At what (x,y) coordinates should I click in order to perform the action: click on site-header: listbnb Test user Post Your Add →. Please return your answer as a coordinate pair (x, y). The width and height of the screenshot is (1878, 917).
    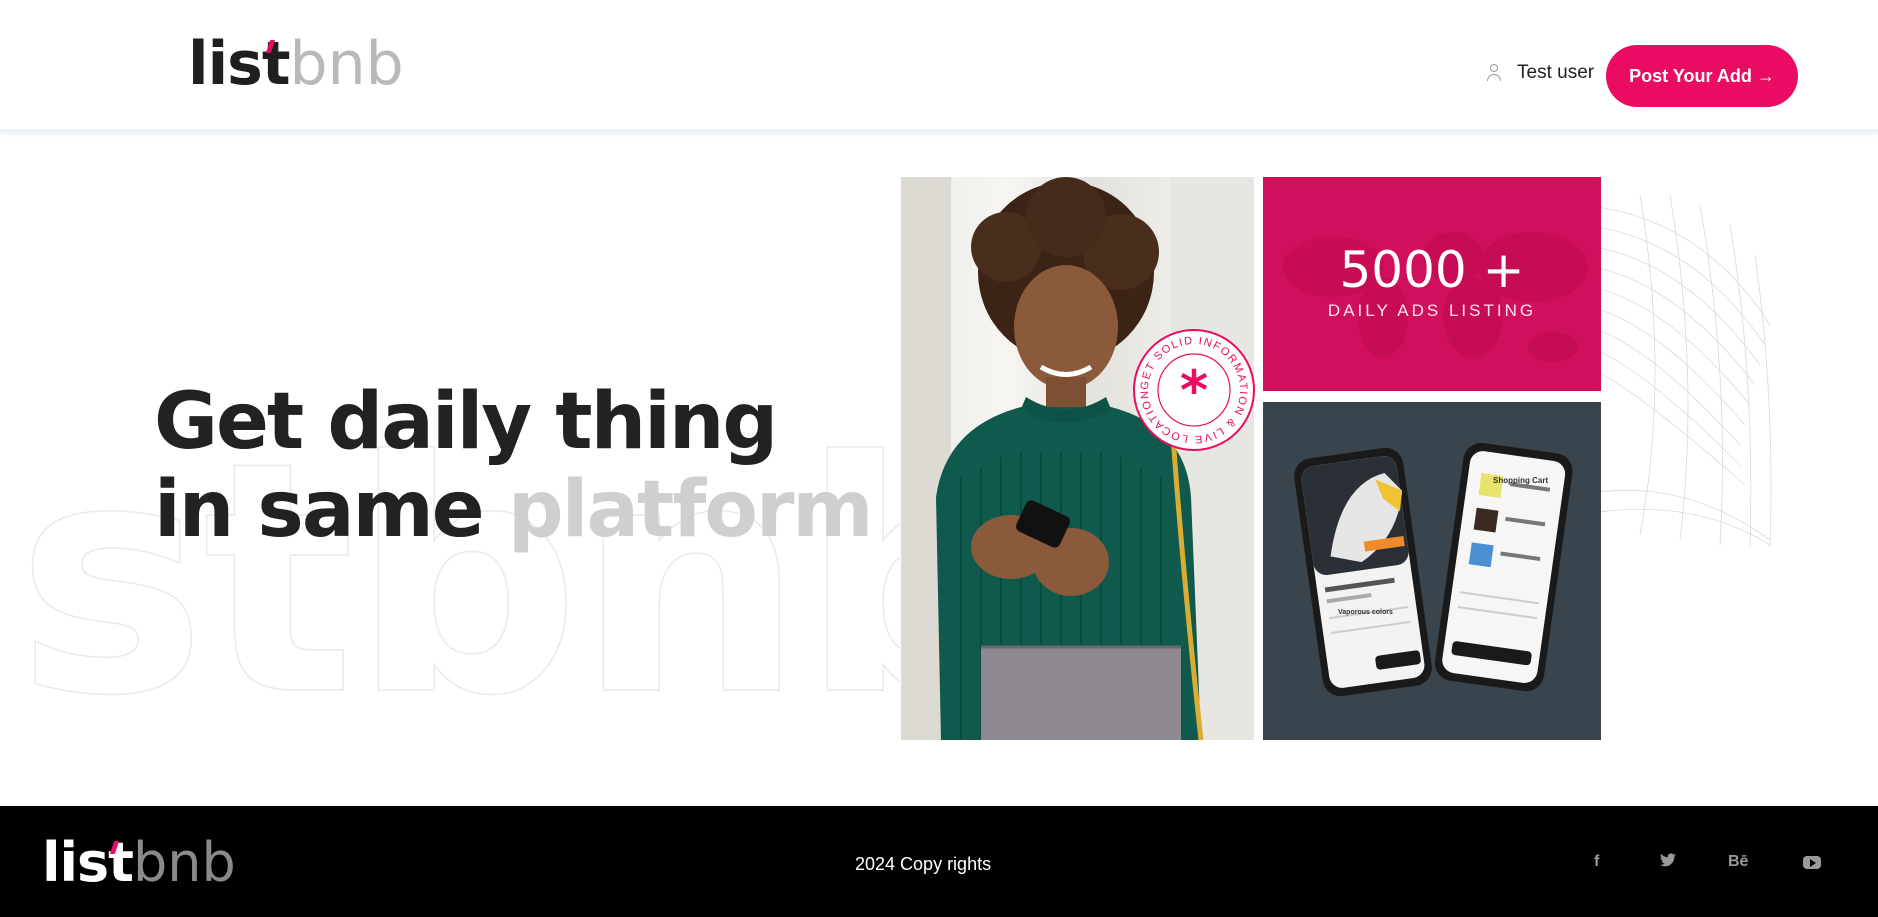
    Looking at the image, I should click on (939, 66).